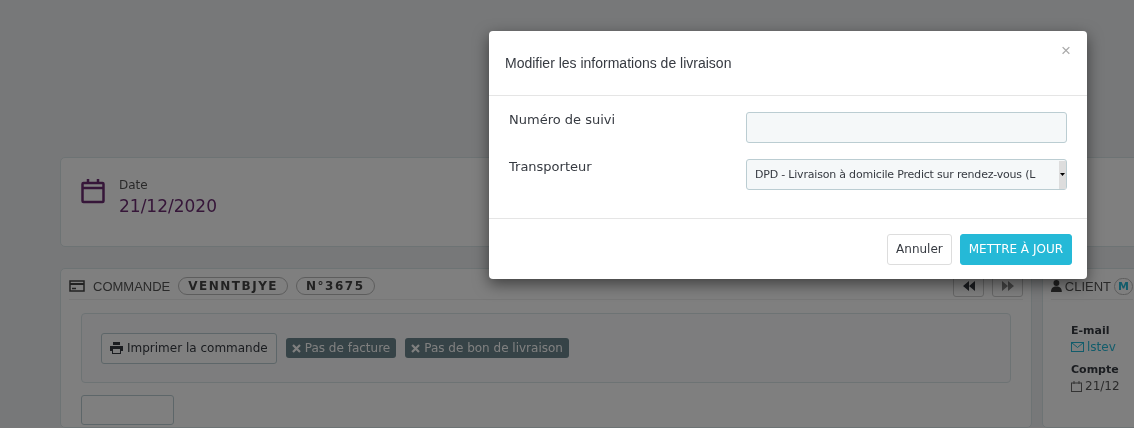 This screenshot has height=428, width=1134. Describe the element at coordinates (116, 348) in the screenshot. I see `printer-icon` at that location.